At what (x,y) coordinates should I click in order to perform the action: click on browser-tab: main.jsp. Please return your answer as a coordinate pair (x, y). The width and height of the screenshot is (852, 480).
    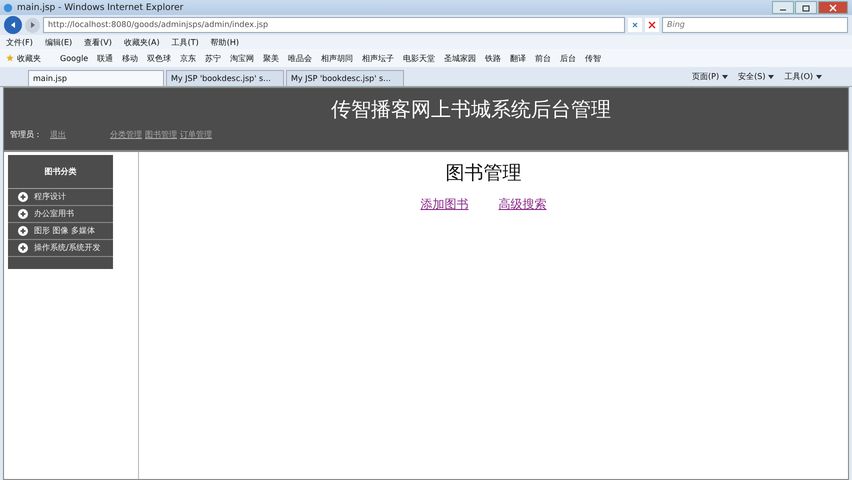
    Looking at the image, I should click on (96, 78).